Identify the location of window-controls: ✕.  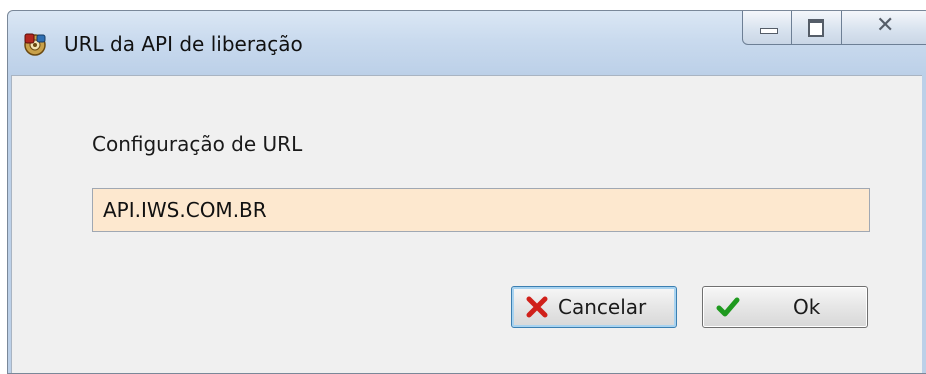
(834, 28).